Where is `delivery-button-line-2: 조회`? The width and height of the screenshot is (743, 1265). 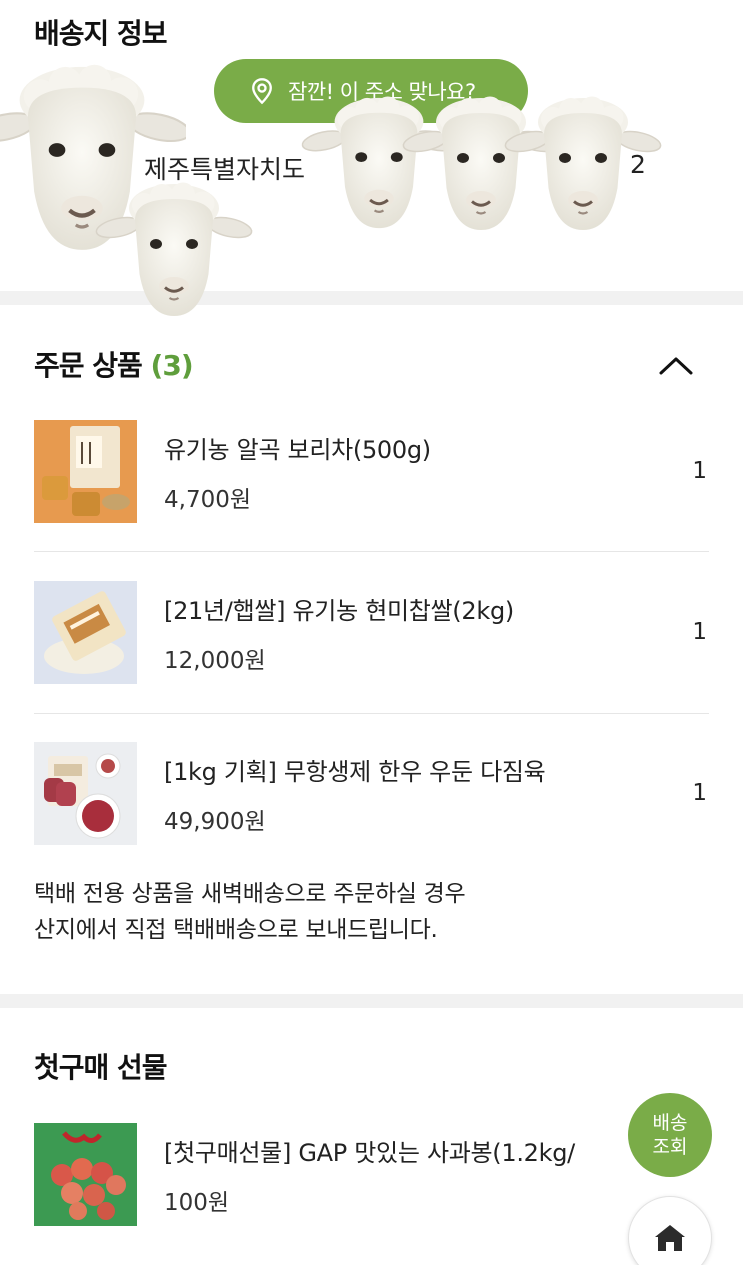
delivery-button-line-2: 조회 is located at coordinates (670, 1147).